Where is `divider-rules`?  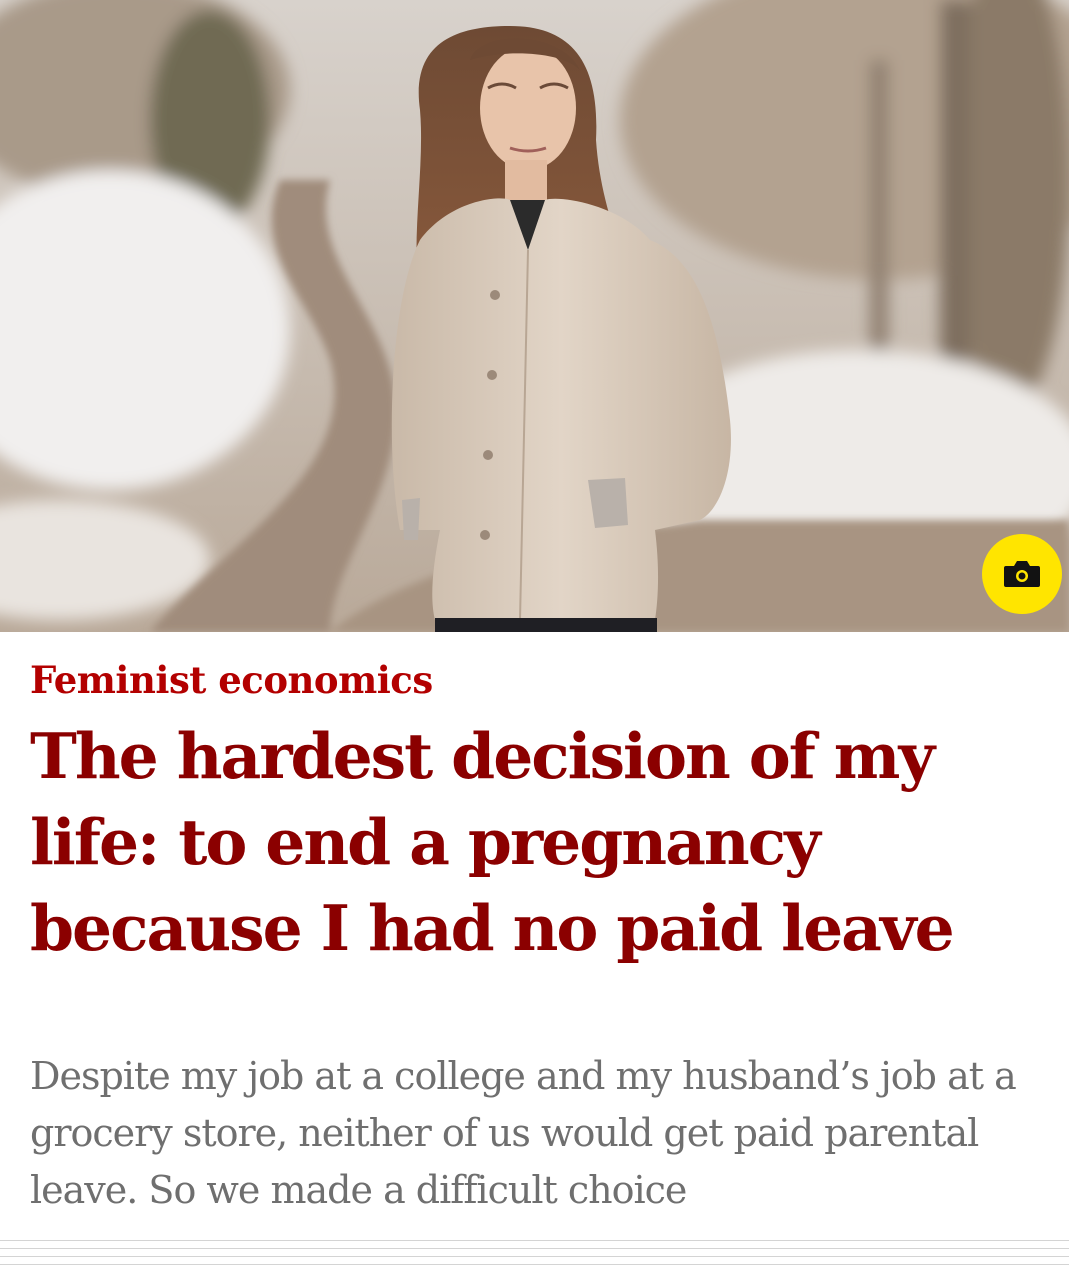 divider-rules is located at coordinates (534, 1256).